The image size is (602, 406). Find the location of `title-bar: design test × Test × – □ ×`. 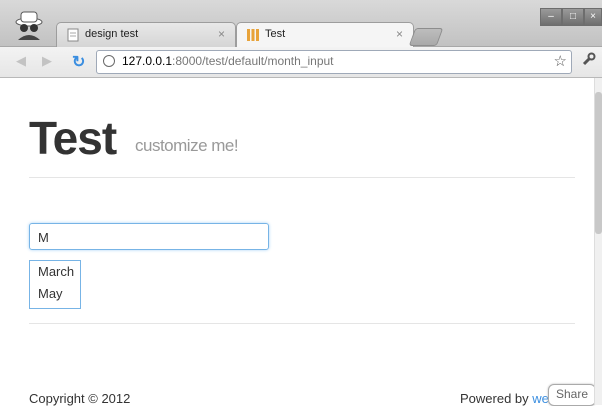

title-bar: design test × Test × – □ × is located at coordinates (301, 23).